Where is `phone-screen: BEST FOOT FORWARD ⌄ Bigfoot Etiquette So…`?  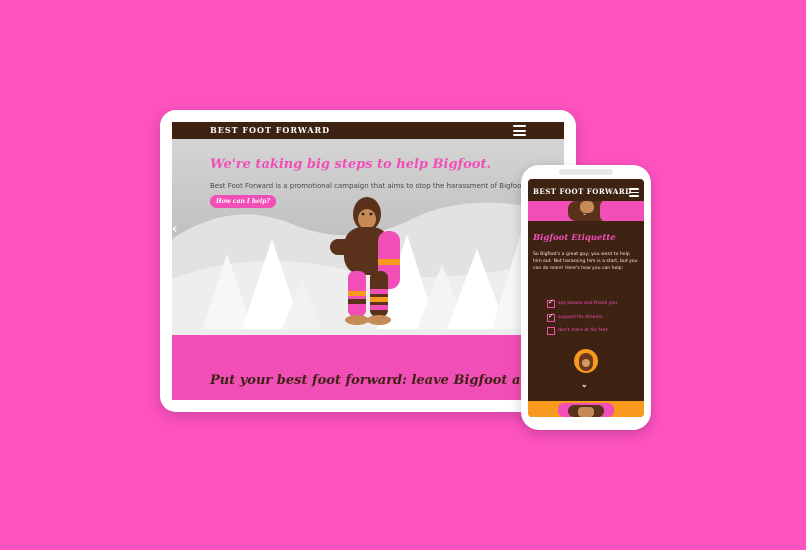 phone-screen: BEST FOOT FORWARD ⌄ Bigfoot Etiquette So… is located at coordinates (586, 298).